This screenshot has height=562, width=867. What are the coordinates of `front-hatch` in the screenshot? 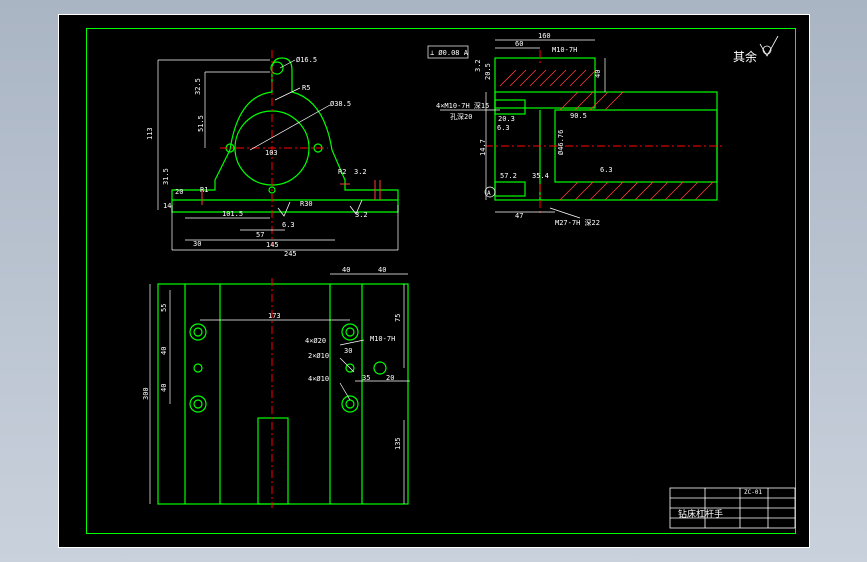 It's located at (291, 192).